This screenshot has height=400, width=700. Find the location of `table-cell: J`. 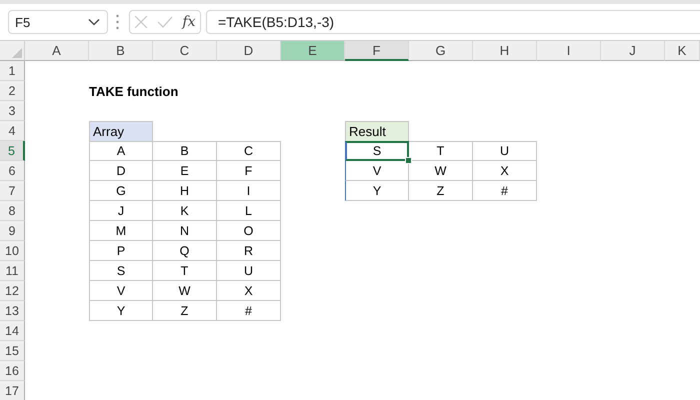

table-cell: J is located at coordinates (121, 211).